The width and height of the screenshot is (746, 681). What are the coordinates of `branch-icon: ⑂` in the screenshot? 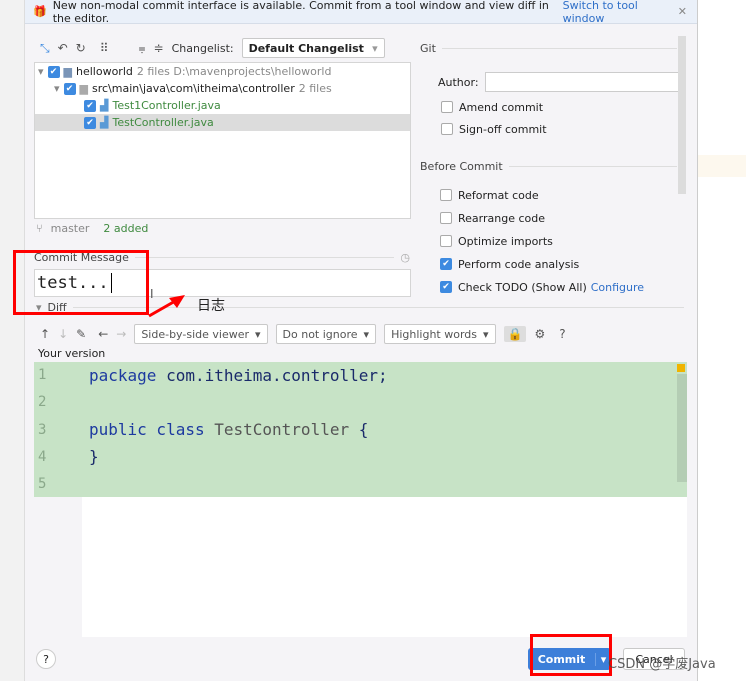 It's located at (39, 228).